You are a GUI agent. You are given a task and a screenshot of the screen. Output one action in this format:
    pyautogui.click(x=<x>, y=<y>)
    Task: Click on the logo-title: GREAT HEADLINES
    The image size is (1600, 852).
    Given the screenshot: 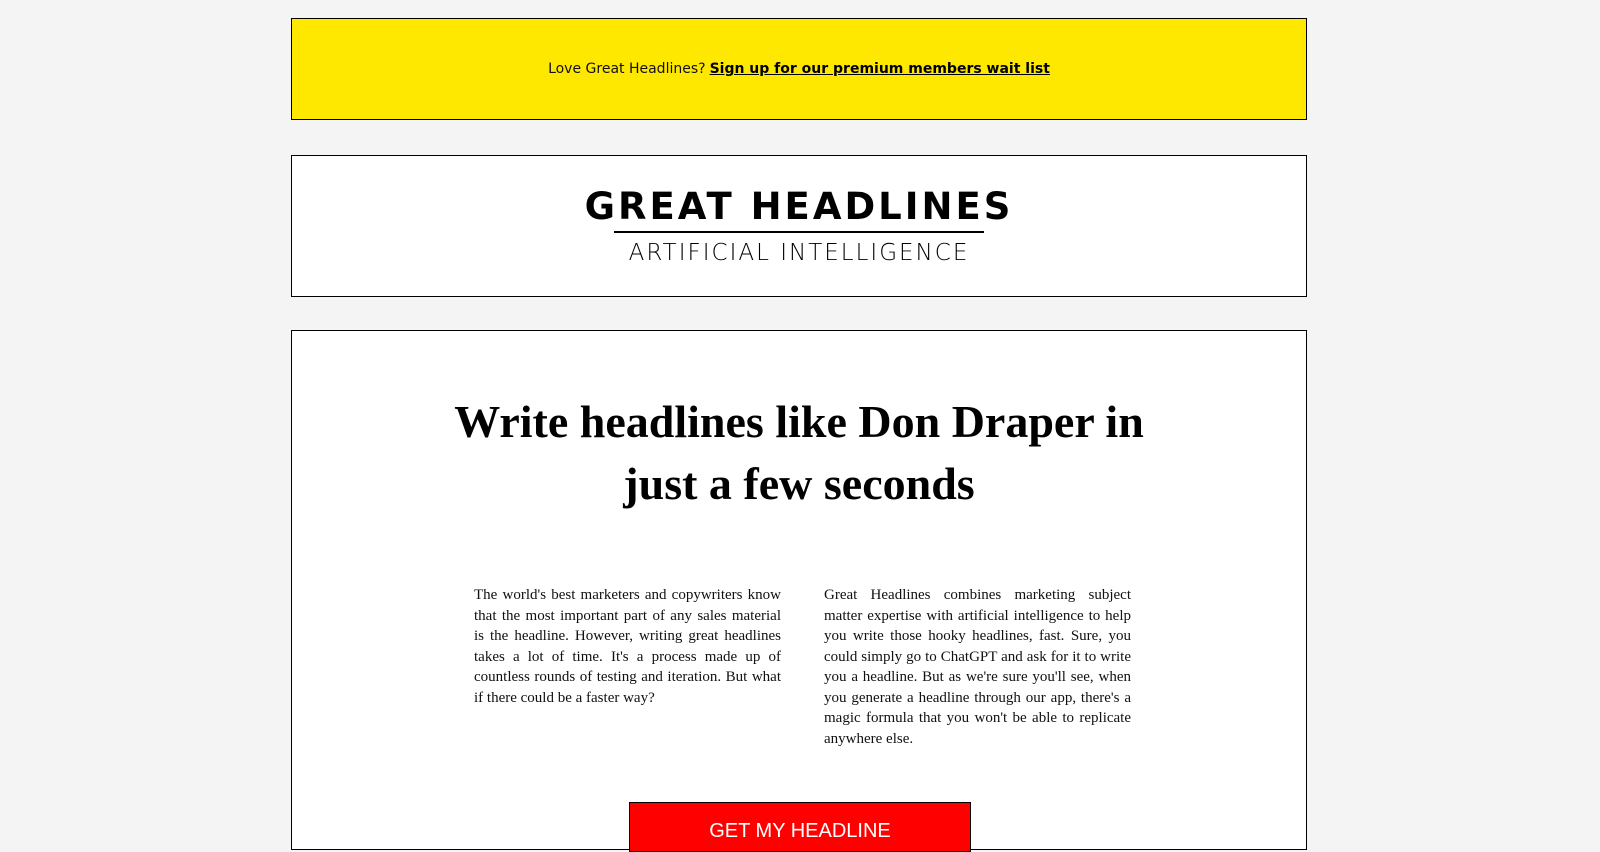 What is the action you would take?
    pyautogui.click(x=799, y=206)
    